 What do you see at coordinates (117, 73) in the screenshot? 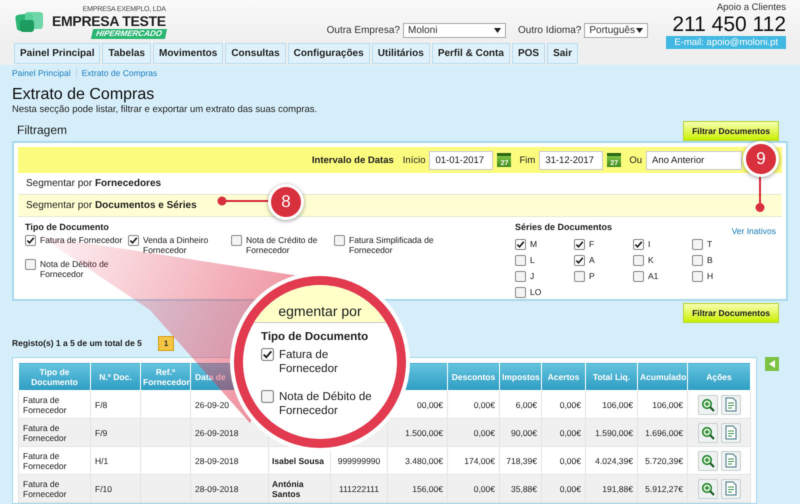
I see `breadcrumb-link: Extrato de Compras` at bounding box center [117, 73].